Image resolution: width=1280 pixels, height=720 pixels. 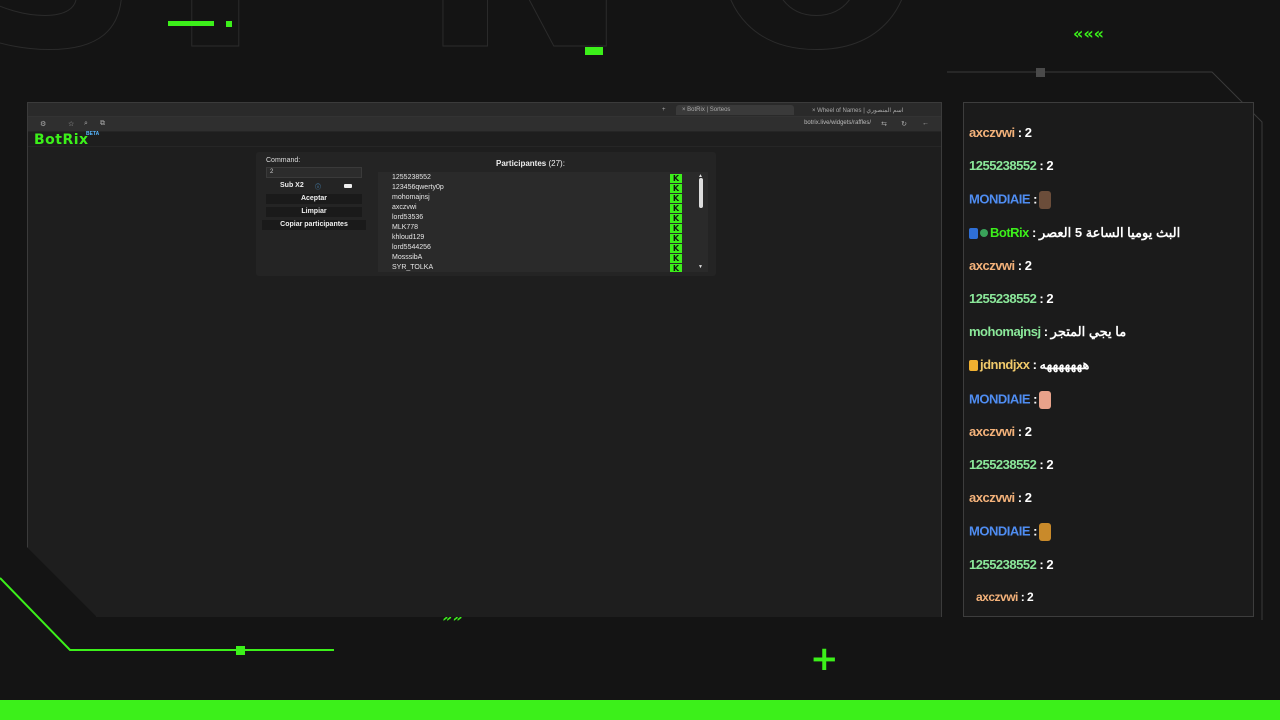 What do you see at coordinates (533, 228) in the screenshot?
I see `participant-row: MLK778 K` at bounding box center [533, 228].